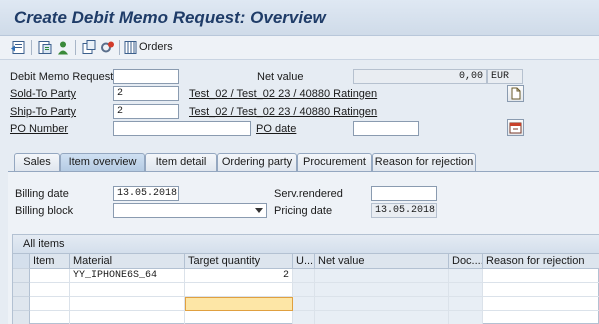  I want to click on po-date-field, so click(386, 128).